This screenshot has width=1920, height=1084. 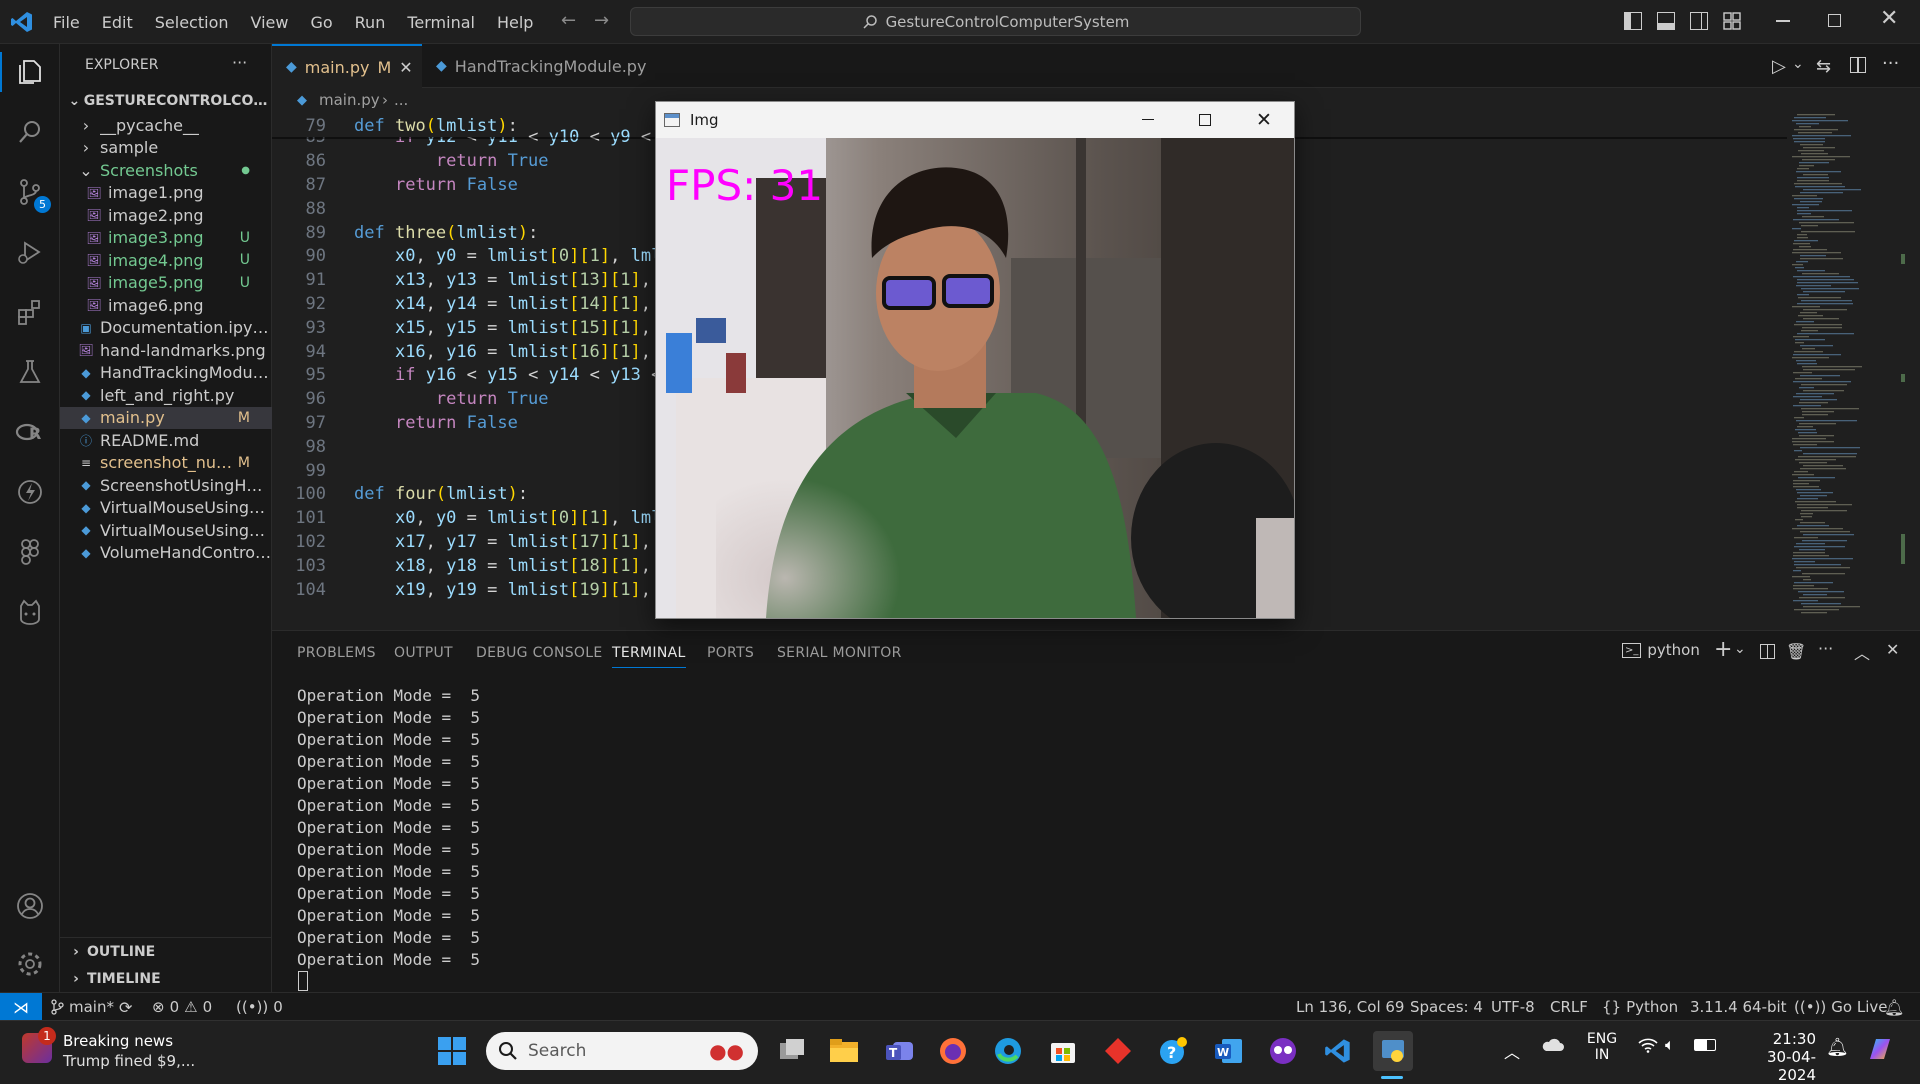 What do you see at coordinates (515, 22) in the screenshot?
I see `menu-help: Help` at bounding box center [515, 22].